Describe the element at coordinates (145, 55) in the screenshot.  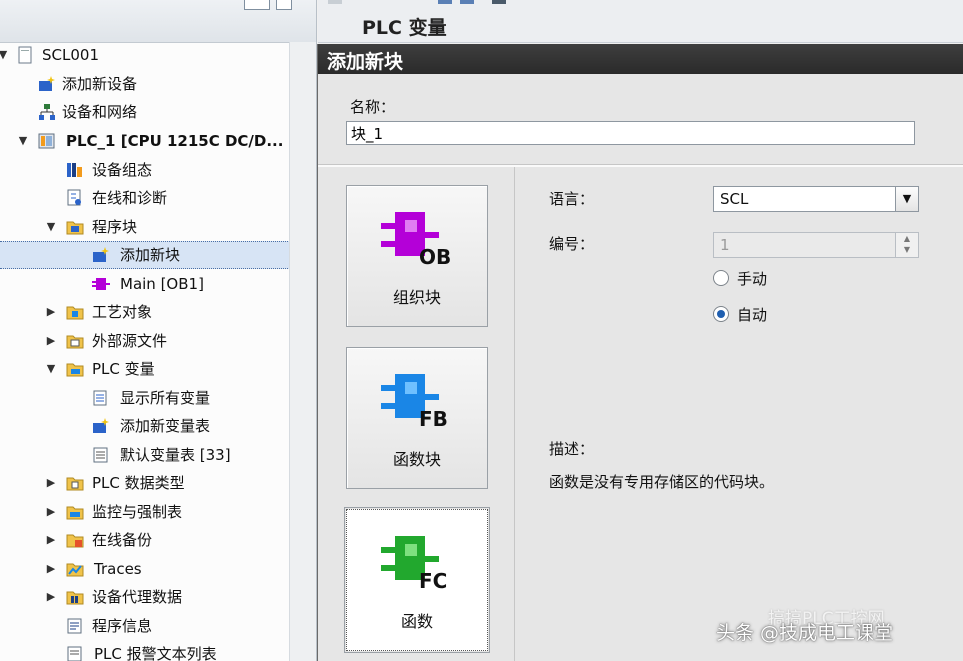
I see `tree-item-project: ▼ SCL001` at that location.